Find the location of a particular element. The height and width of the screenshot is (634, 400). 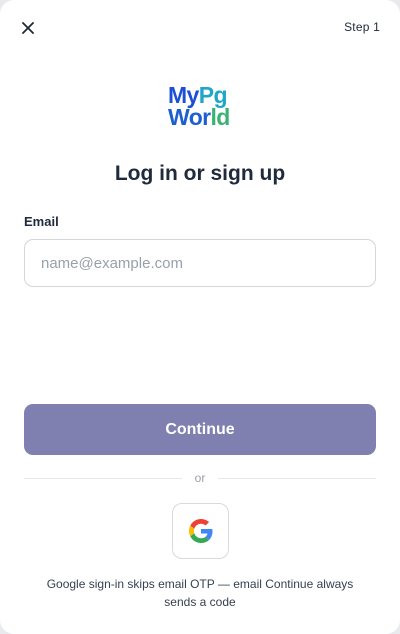

logo-line-2: World is located at coordinates (199, 117).